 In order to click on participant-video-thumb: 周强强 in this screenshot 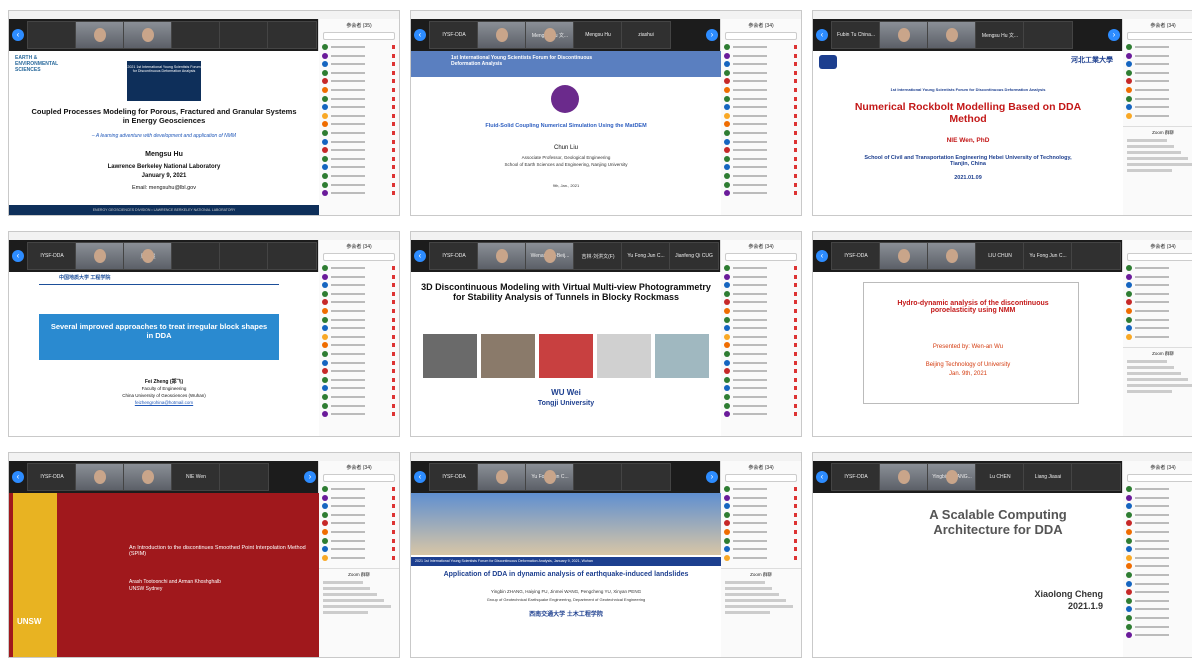, I will do `click(148, 256)`.